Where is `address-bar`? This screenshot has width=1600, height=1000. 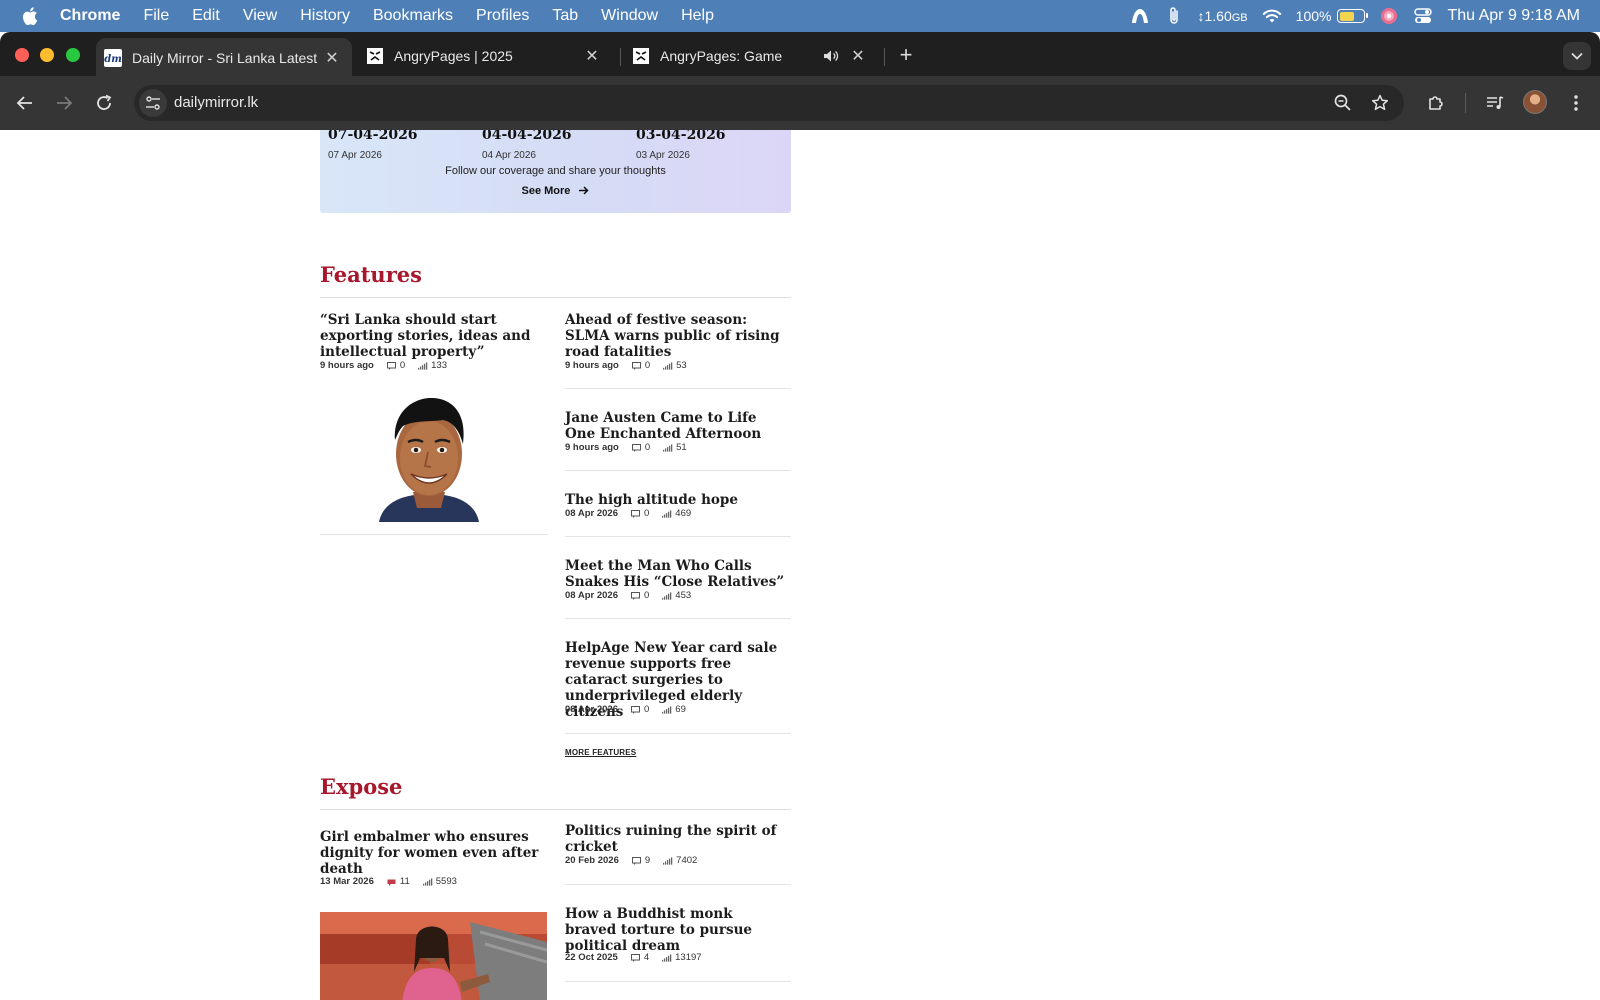
address-bar is located at coordinates (769, 103).